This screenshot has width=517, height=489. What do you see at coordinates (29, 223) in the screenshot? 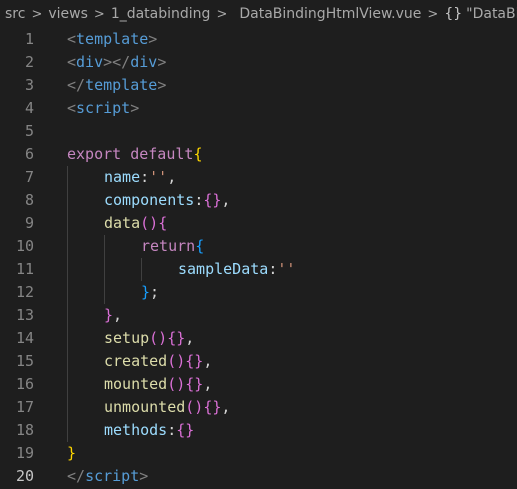
I see `line-number: 9` at bounding box center [29, 223].